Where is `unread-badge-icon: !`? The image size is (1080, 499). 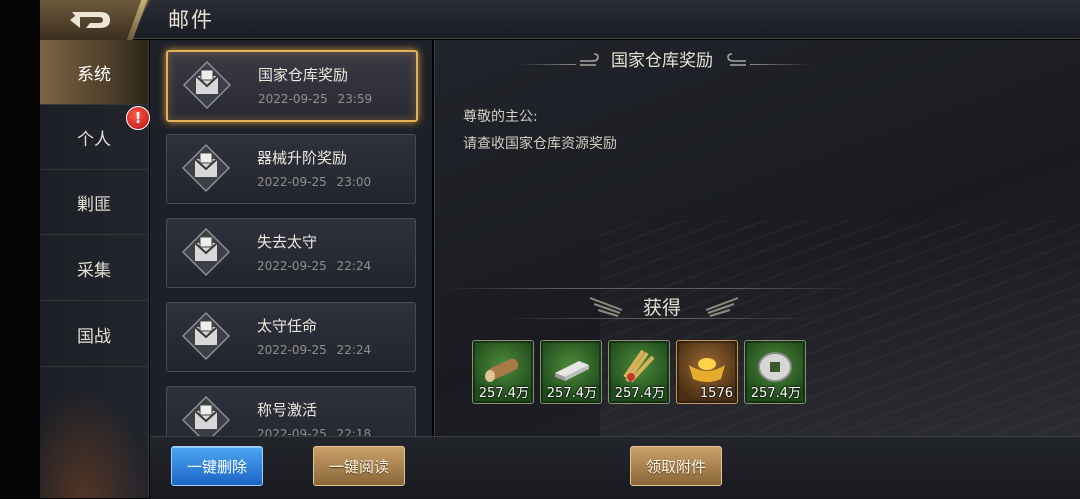 unread-badge-icon: ! is located at coordinates (138, 118).